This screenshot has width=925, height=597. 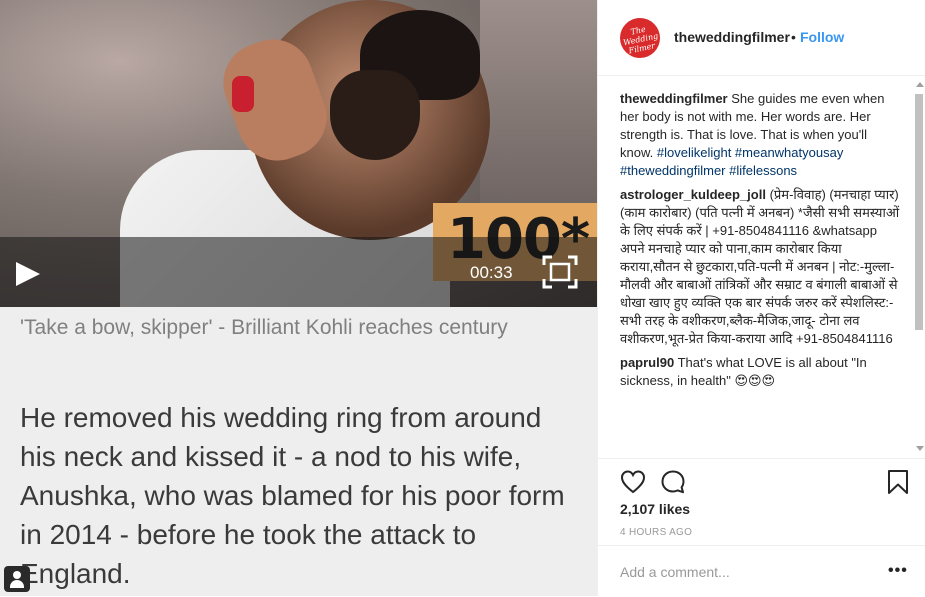 What do you see at coordinates (656, 532) in the screenshot?
I see `post-time: 4 HOURS AGO` at bounding box center [656, 532].